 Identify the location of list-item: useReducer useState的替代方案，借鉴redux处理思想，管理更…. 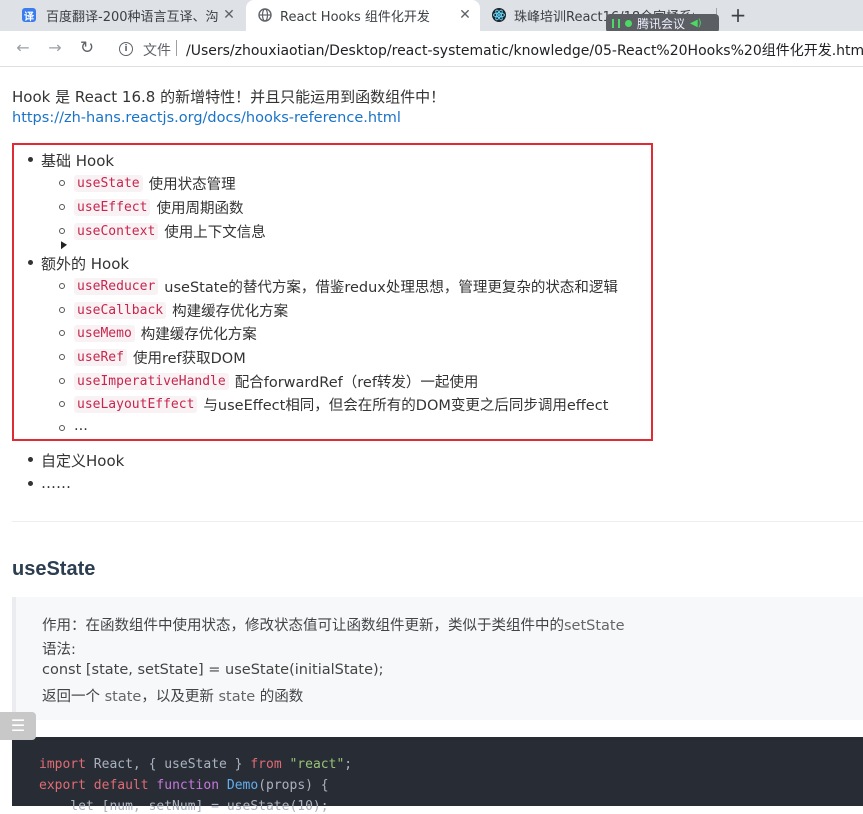
(338, 286).